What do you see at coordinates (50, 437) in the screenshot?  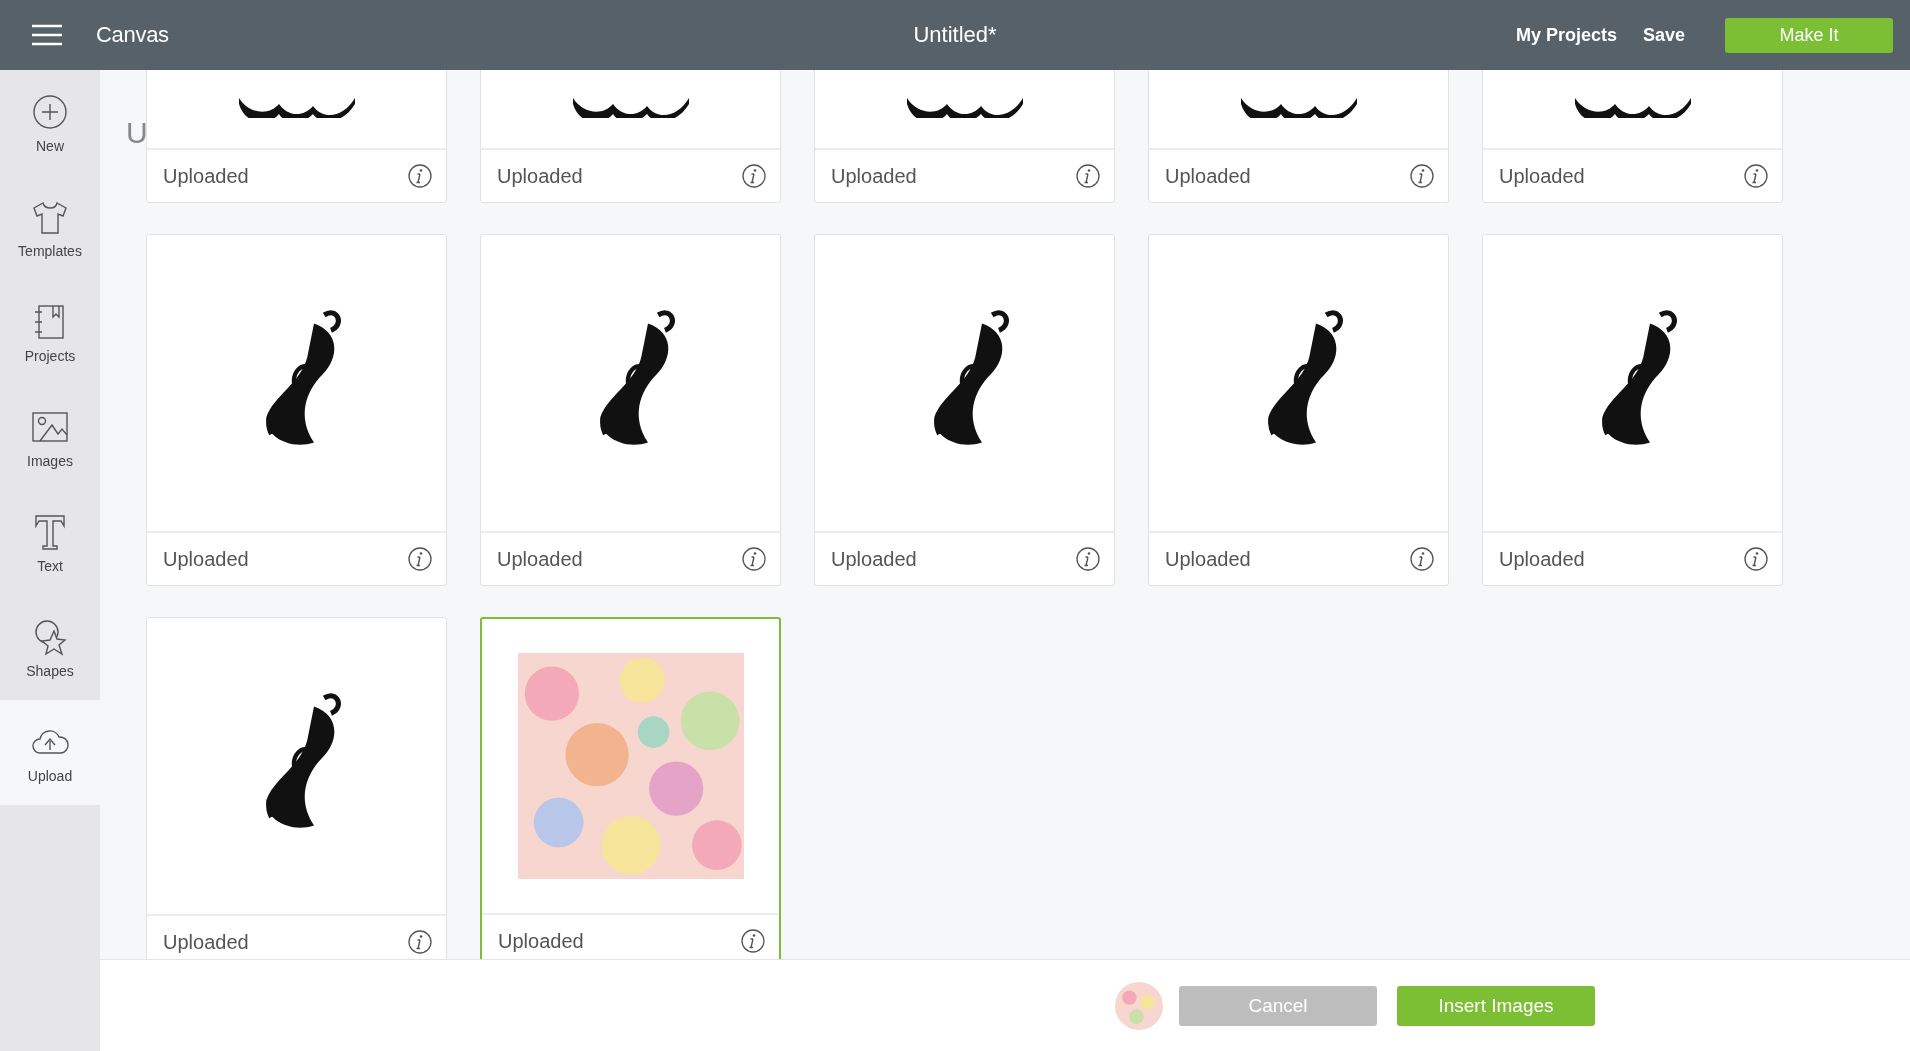 I see `sidebar-item: Images` at bounding box center [50, 437].